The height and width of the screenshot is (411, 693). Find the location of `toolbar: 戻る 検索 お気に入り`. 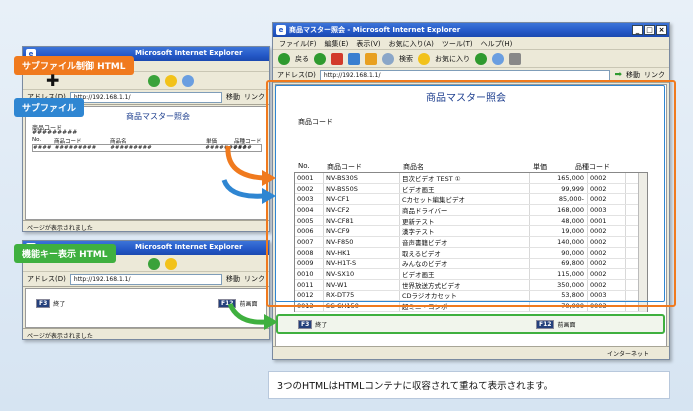

toolbar: 戻る 検索 お気に入り is located at coordinates (471, 59).